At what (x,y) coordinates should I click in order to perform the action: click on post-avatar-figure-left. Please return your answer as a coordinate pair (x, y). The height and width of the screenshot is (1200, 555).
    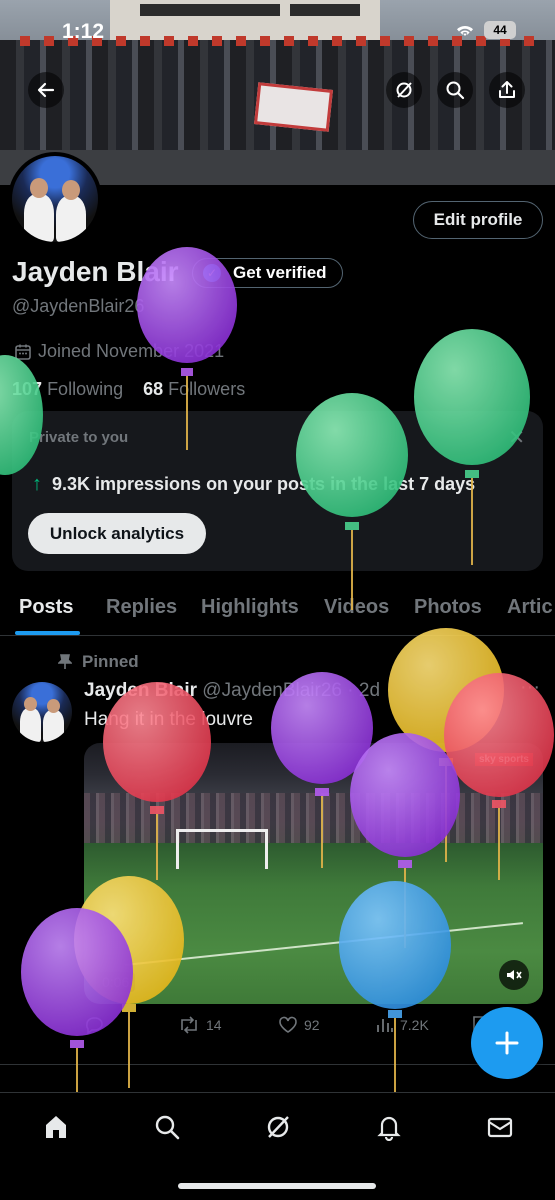
    Looking at the image, I should click on (30, 725).